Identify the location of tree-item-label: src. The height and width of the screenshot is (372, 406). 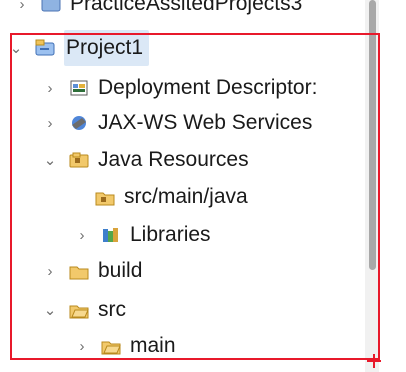
(112, 309).